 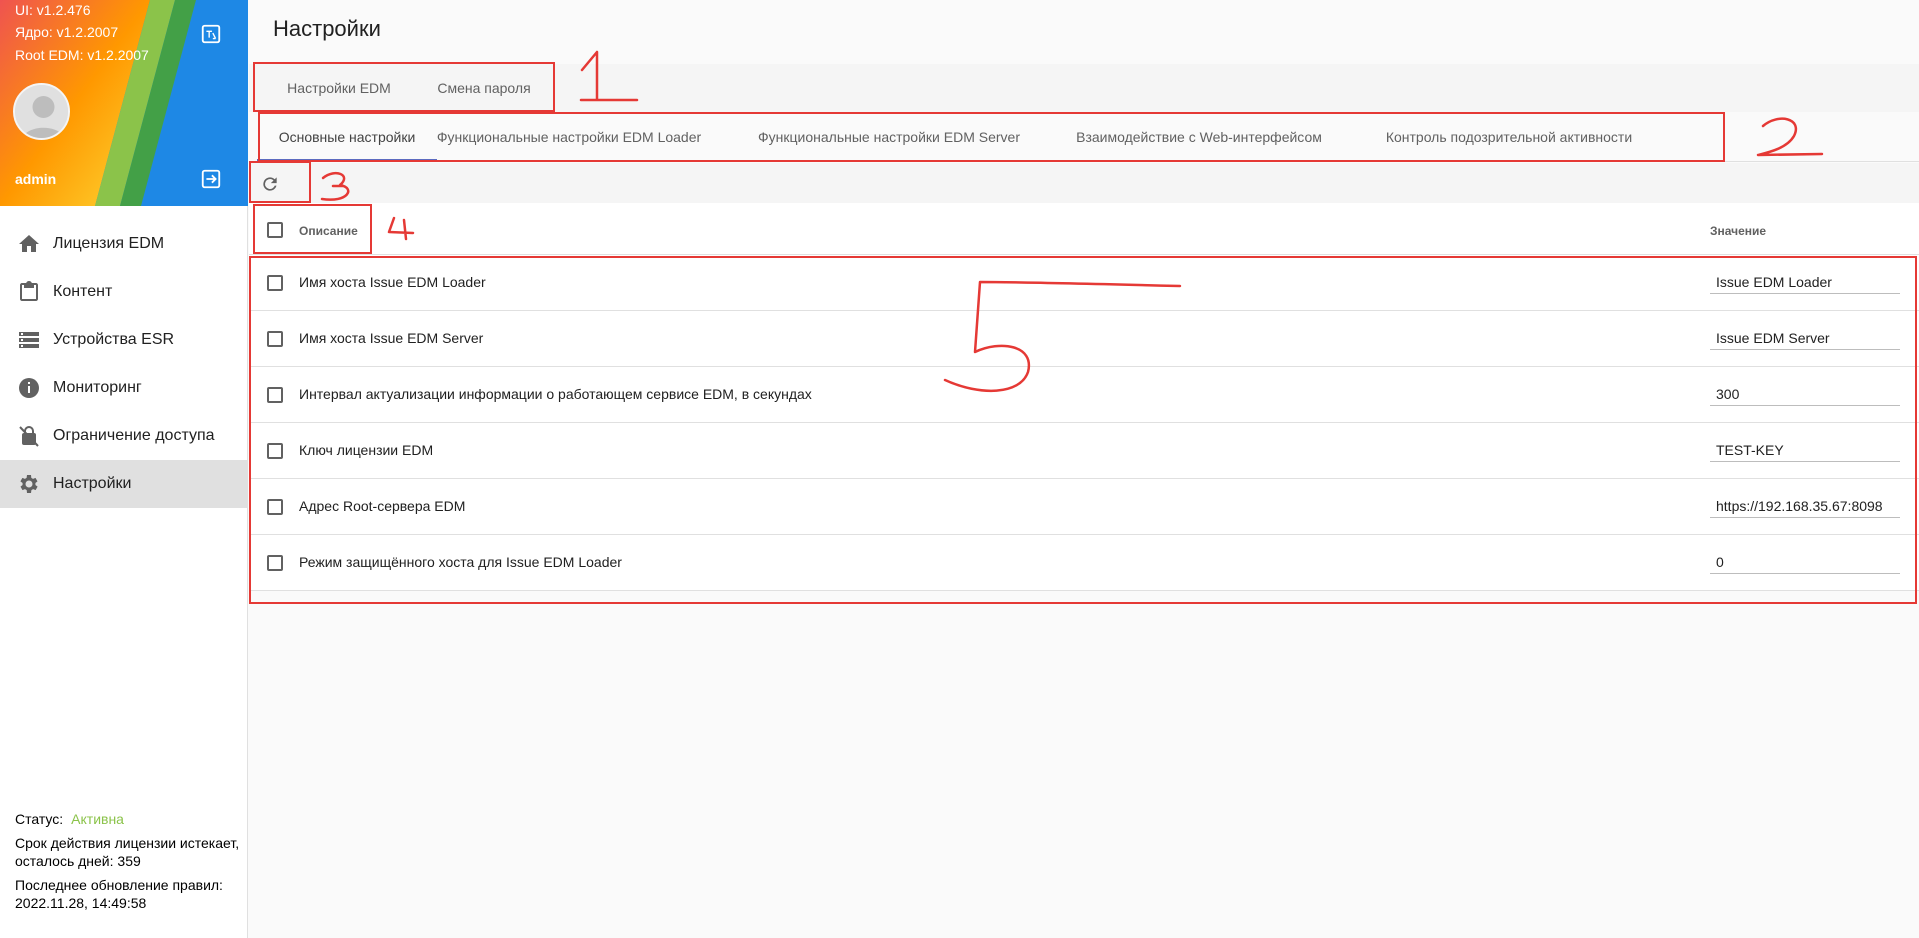 What do you see at coordinates (1199, 137) in the screenshot?
I see `tab-web-interface: Взаимодействие с Web-интерфейсом` at bounding box center [1199, 137].